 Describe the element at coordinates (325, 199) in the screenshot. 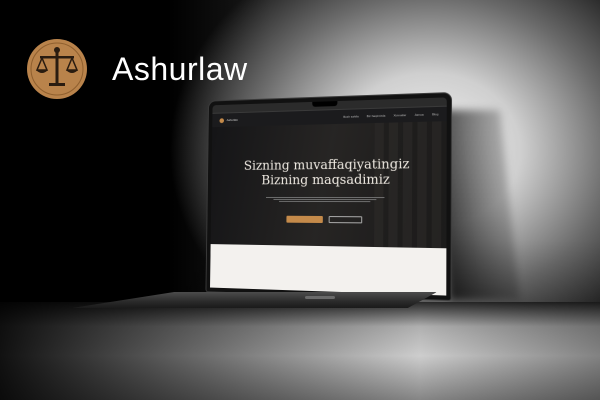

I see `hero-subtitle-placeholder` at that location.